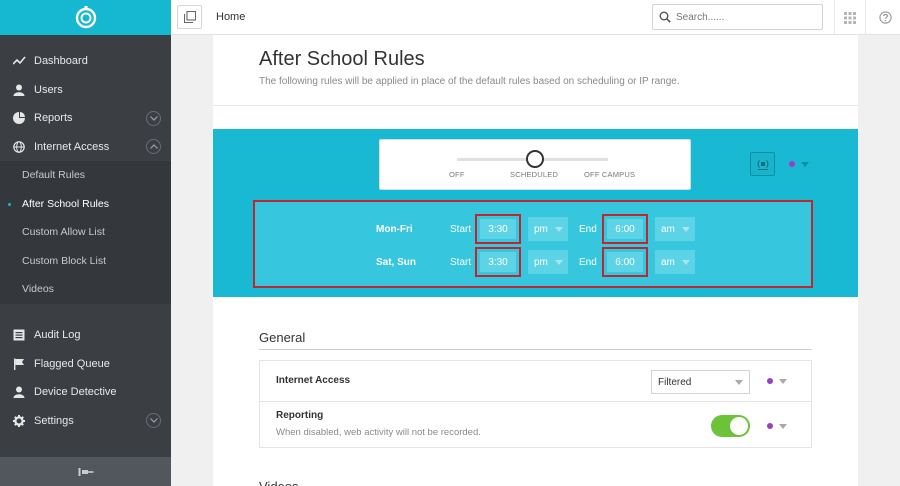  Describe the element at coordinates (19, 118) in the screenshot. I see `pie-chart-icon` at that location.